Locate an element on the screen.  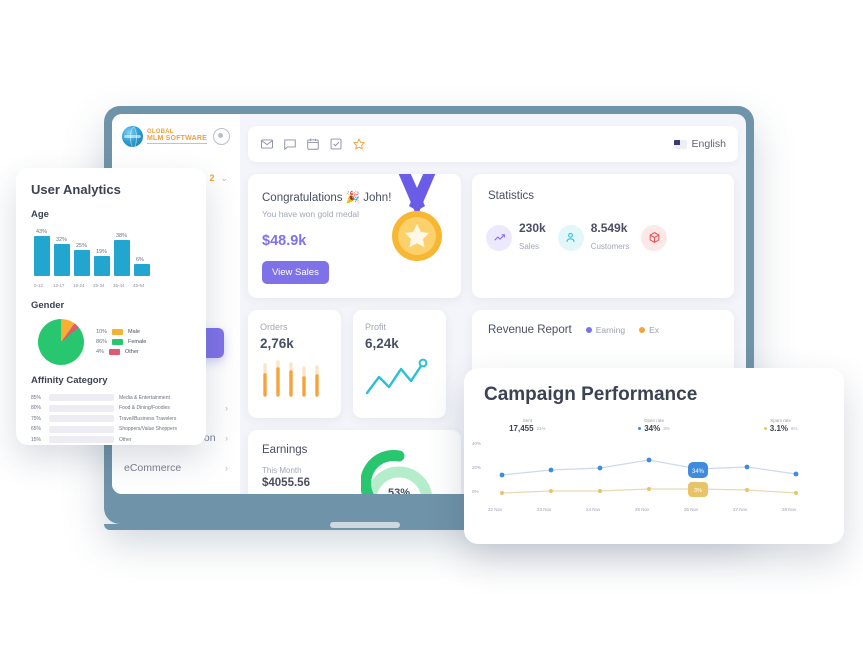
stat-text: 230k Sales is located at coordinates (532, 237).